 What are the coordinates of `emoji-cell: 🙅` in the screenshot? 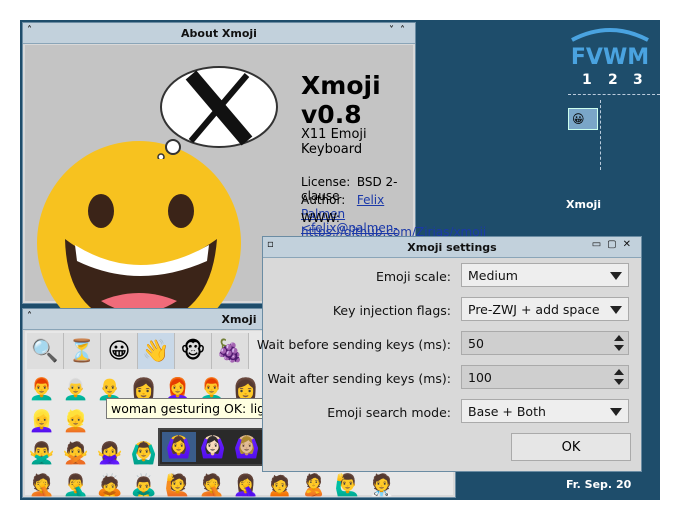 It's located at (76, 453).